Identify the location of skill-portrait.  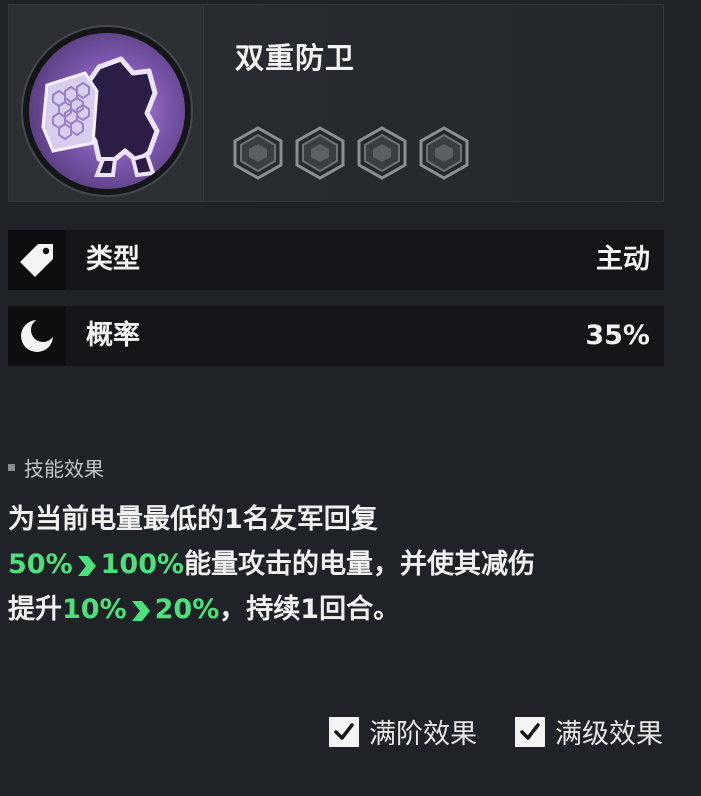
(107, 111).